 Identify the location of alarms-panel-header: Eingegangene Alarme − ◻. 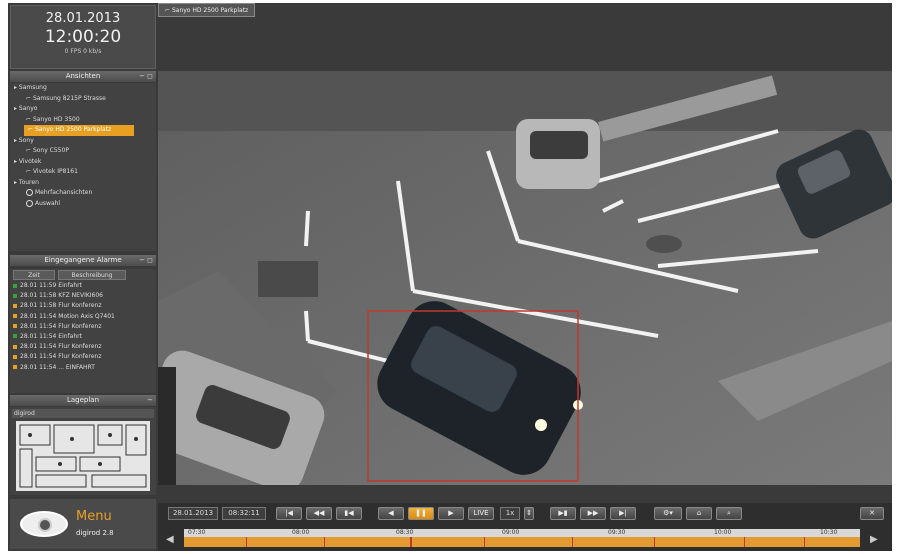
(83, 260).